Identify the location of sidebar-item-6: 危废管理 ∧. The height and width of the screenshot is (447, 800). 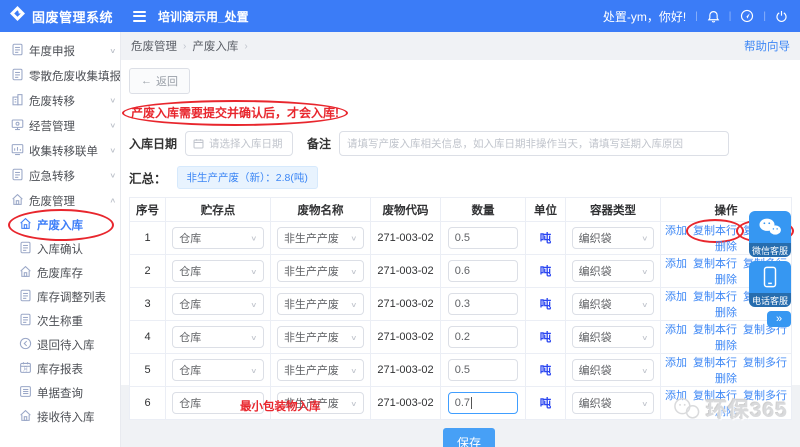
(60, 200).